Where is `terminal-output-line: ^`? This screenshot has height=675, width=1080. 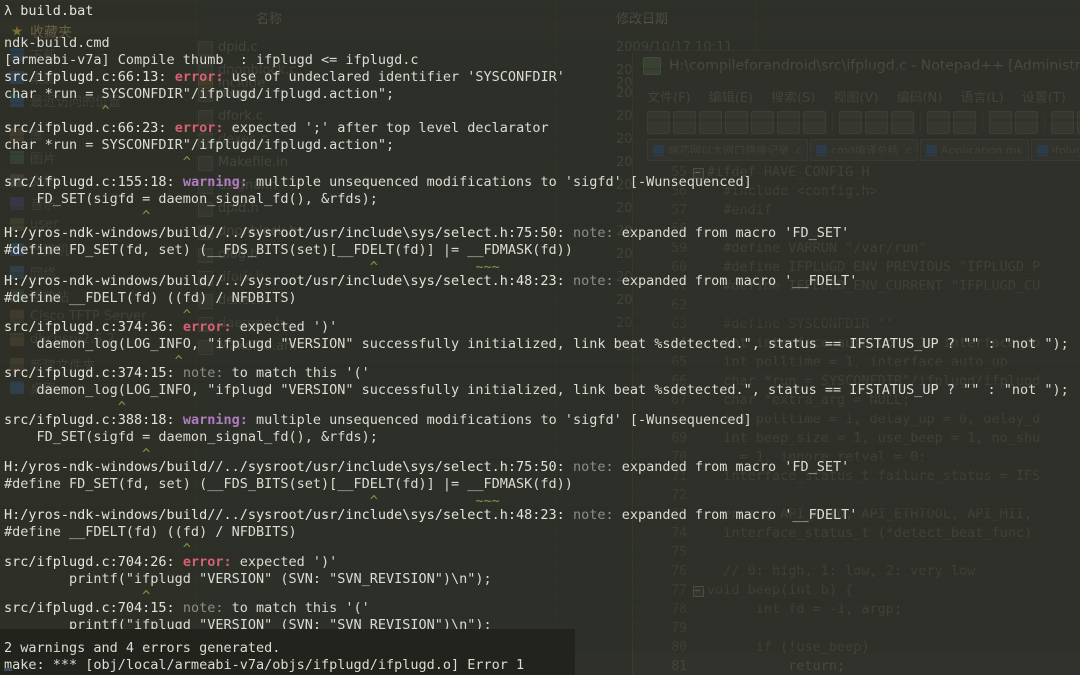
terminal-output-line: ^ is located at coordinates (97, 162).